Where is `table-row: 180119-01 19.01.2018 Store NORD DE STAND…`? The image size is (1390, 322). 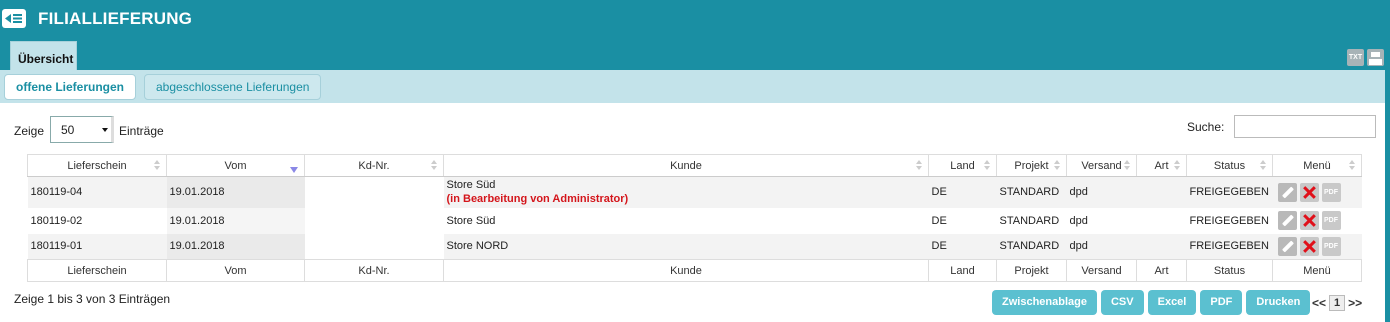 table-row: 180119-01 19.01.2018 Store NORD DE STAND… is located at coordinates (694, 246).